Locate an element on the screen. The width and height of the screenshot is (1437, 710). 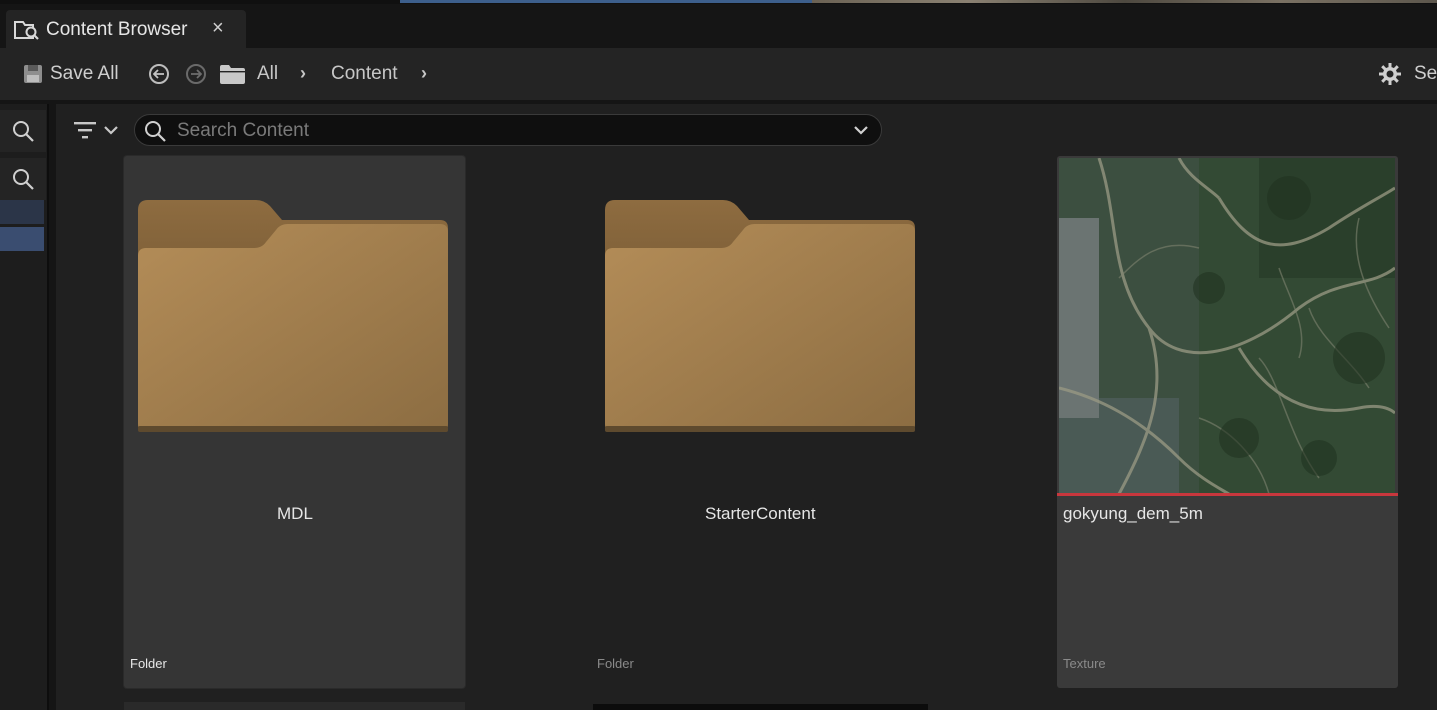
viewport-image-edge is located at coordinates (1124, 1).